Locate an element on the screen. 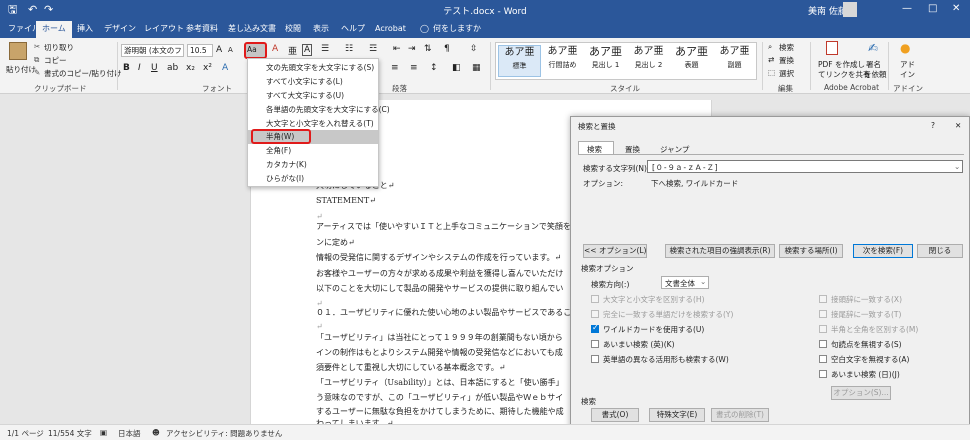 This screenshot has height=440, width=970. direction-select: 文書全体 ⌄ is located at coordinates (685, 282).